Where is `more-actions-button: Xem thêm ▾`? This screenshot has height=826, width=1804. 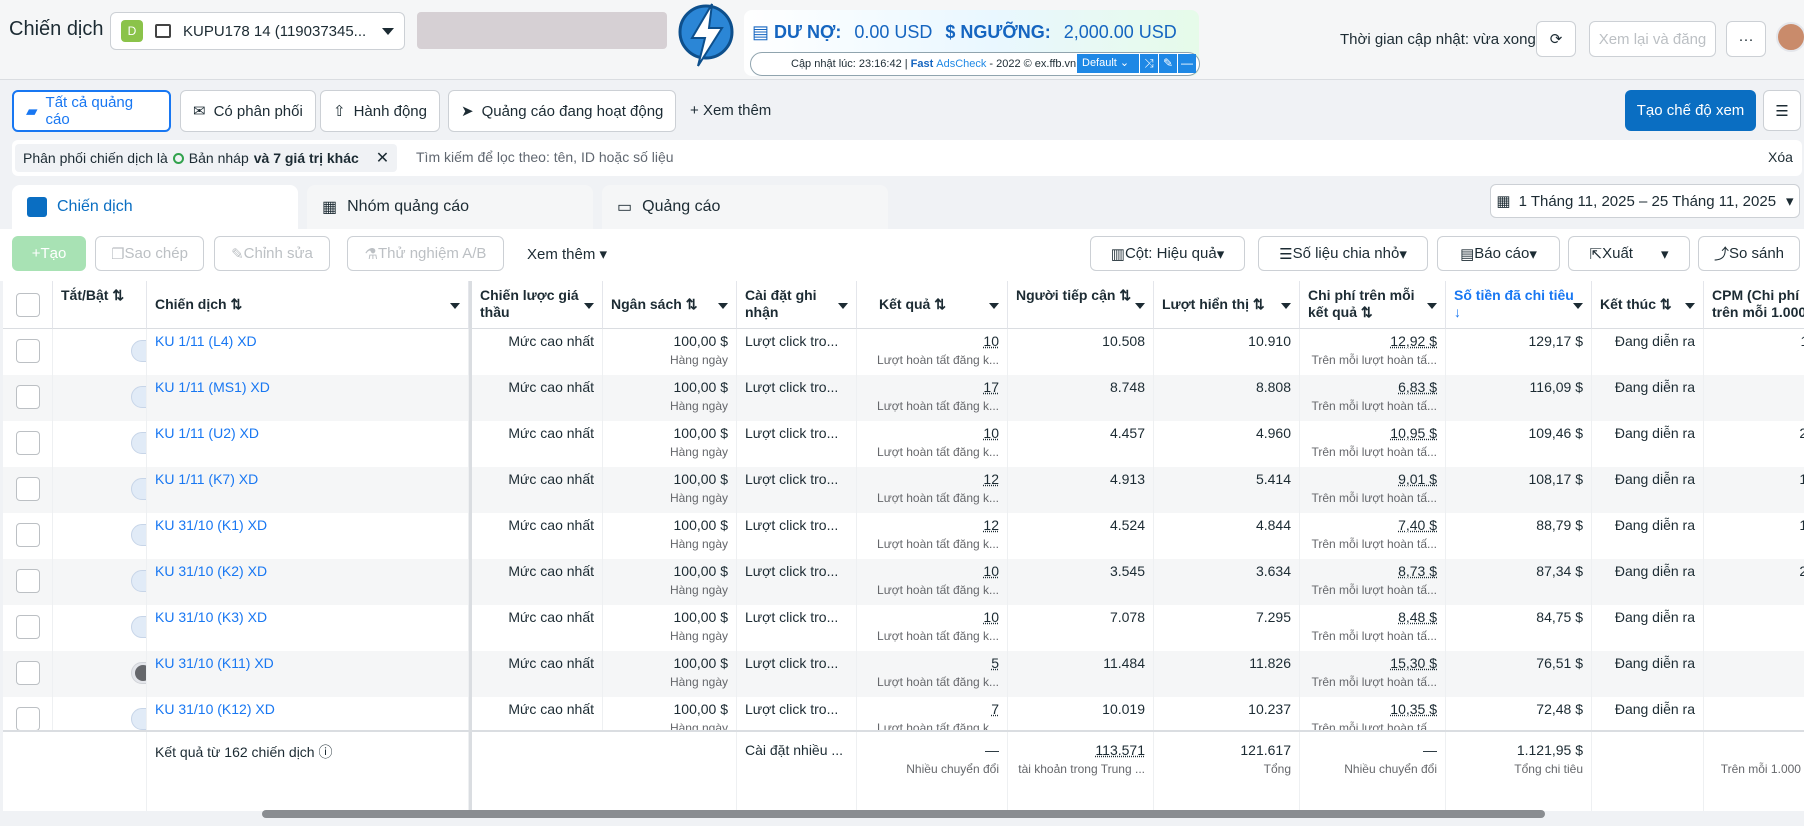 more-actions-button: Xem thêm ▾ is located at coordinates (567, 262).